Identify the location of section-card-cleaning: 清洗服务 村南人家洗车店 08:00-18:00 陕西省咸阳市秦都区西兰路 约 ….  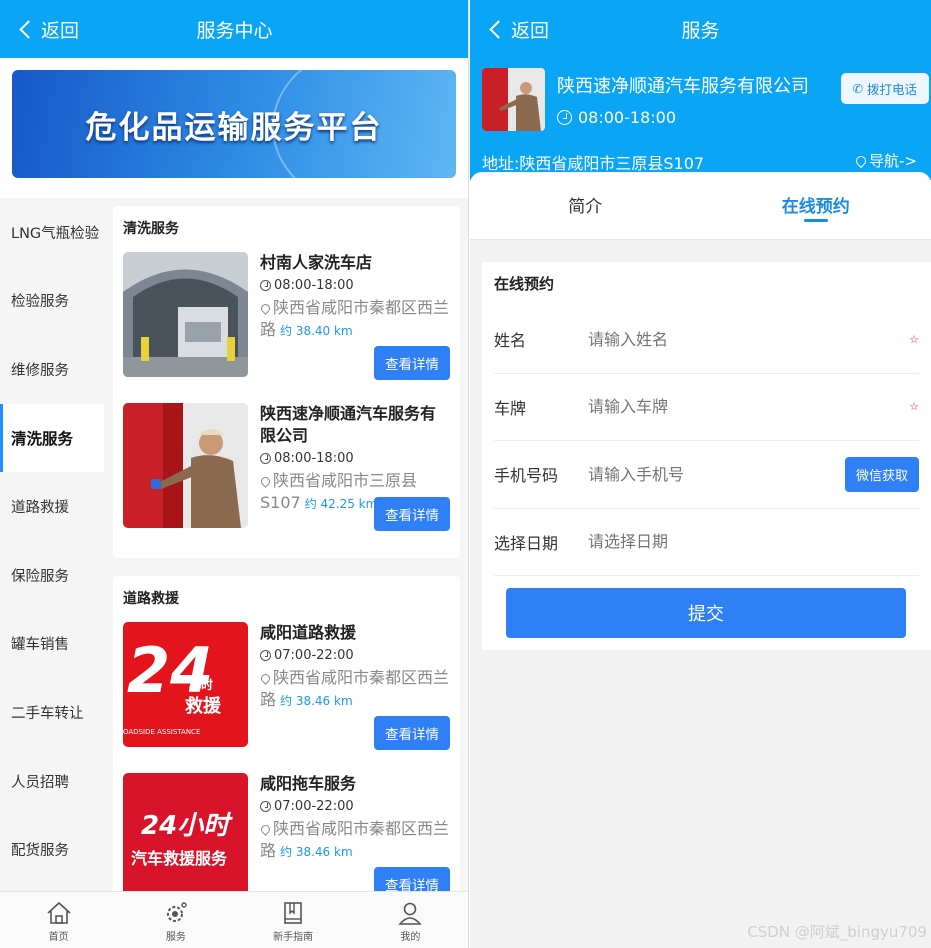
(286, 382).